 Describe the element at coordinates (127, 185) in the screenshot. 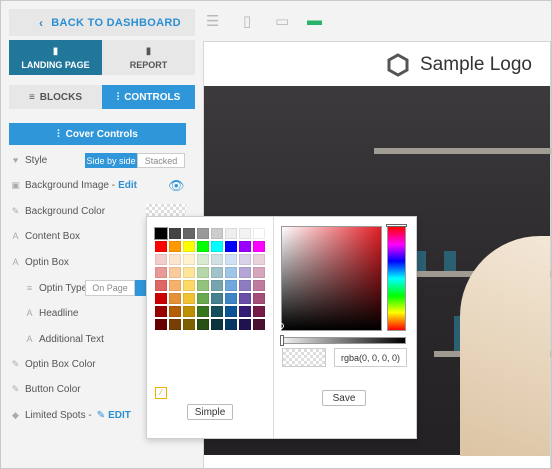

I see `background-image-edit-link: Edit` at that location.